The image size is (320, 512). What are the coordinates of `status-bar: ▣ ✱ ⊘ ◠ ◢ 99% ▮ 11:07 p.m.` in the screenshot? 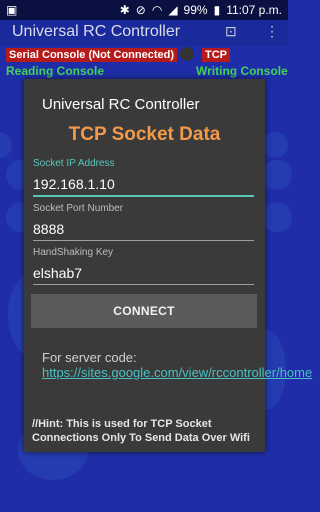 It's located at (144, 10).